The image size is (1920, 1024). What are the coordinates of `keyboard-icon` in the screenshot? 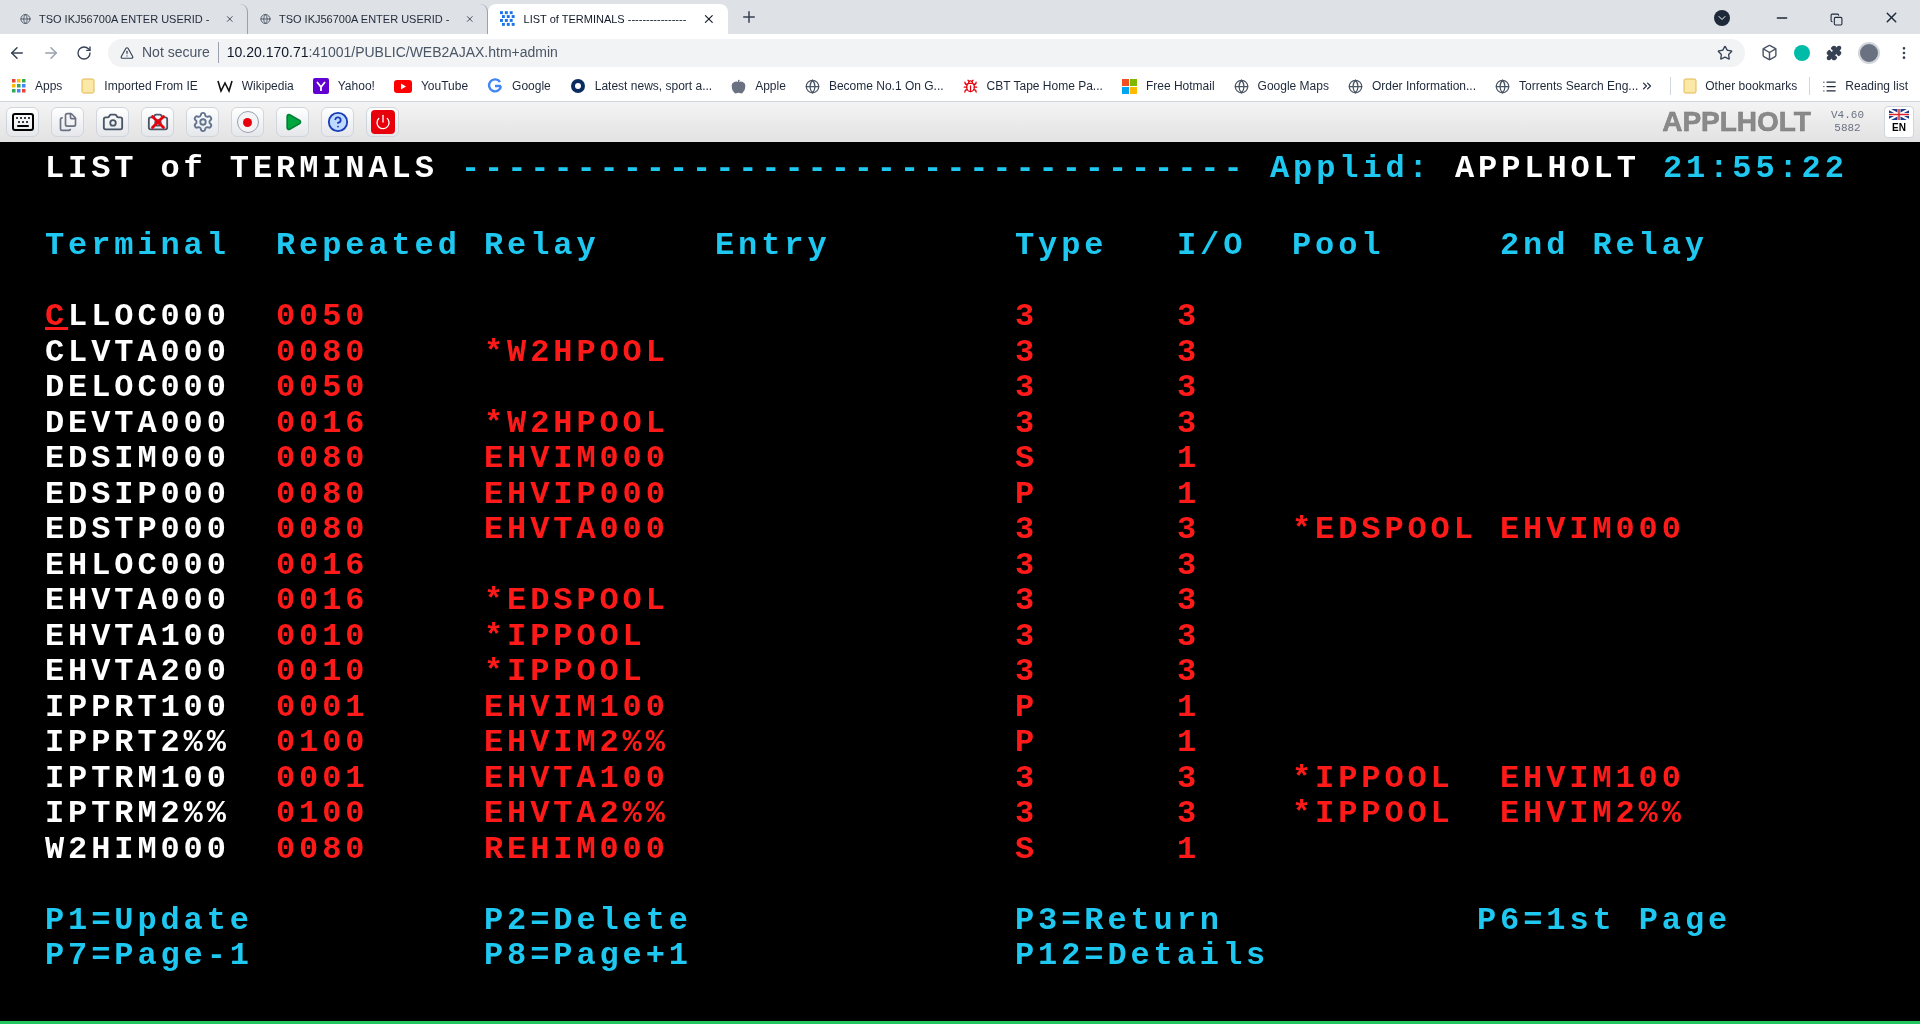 It's located at (22, 122).